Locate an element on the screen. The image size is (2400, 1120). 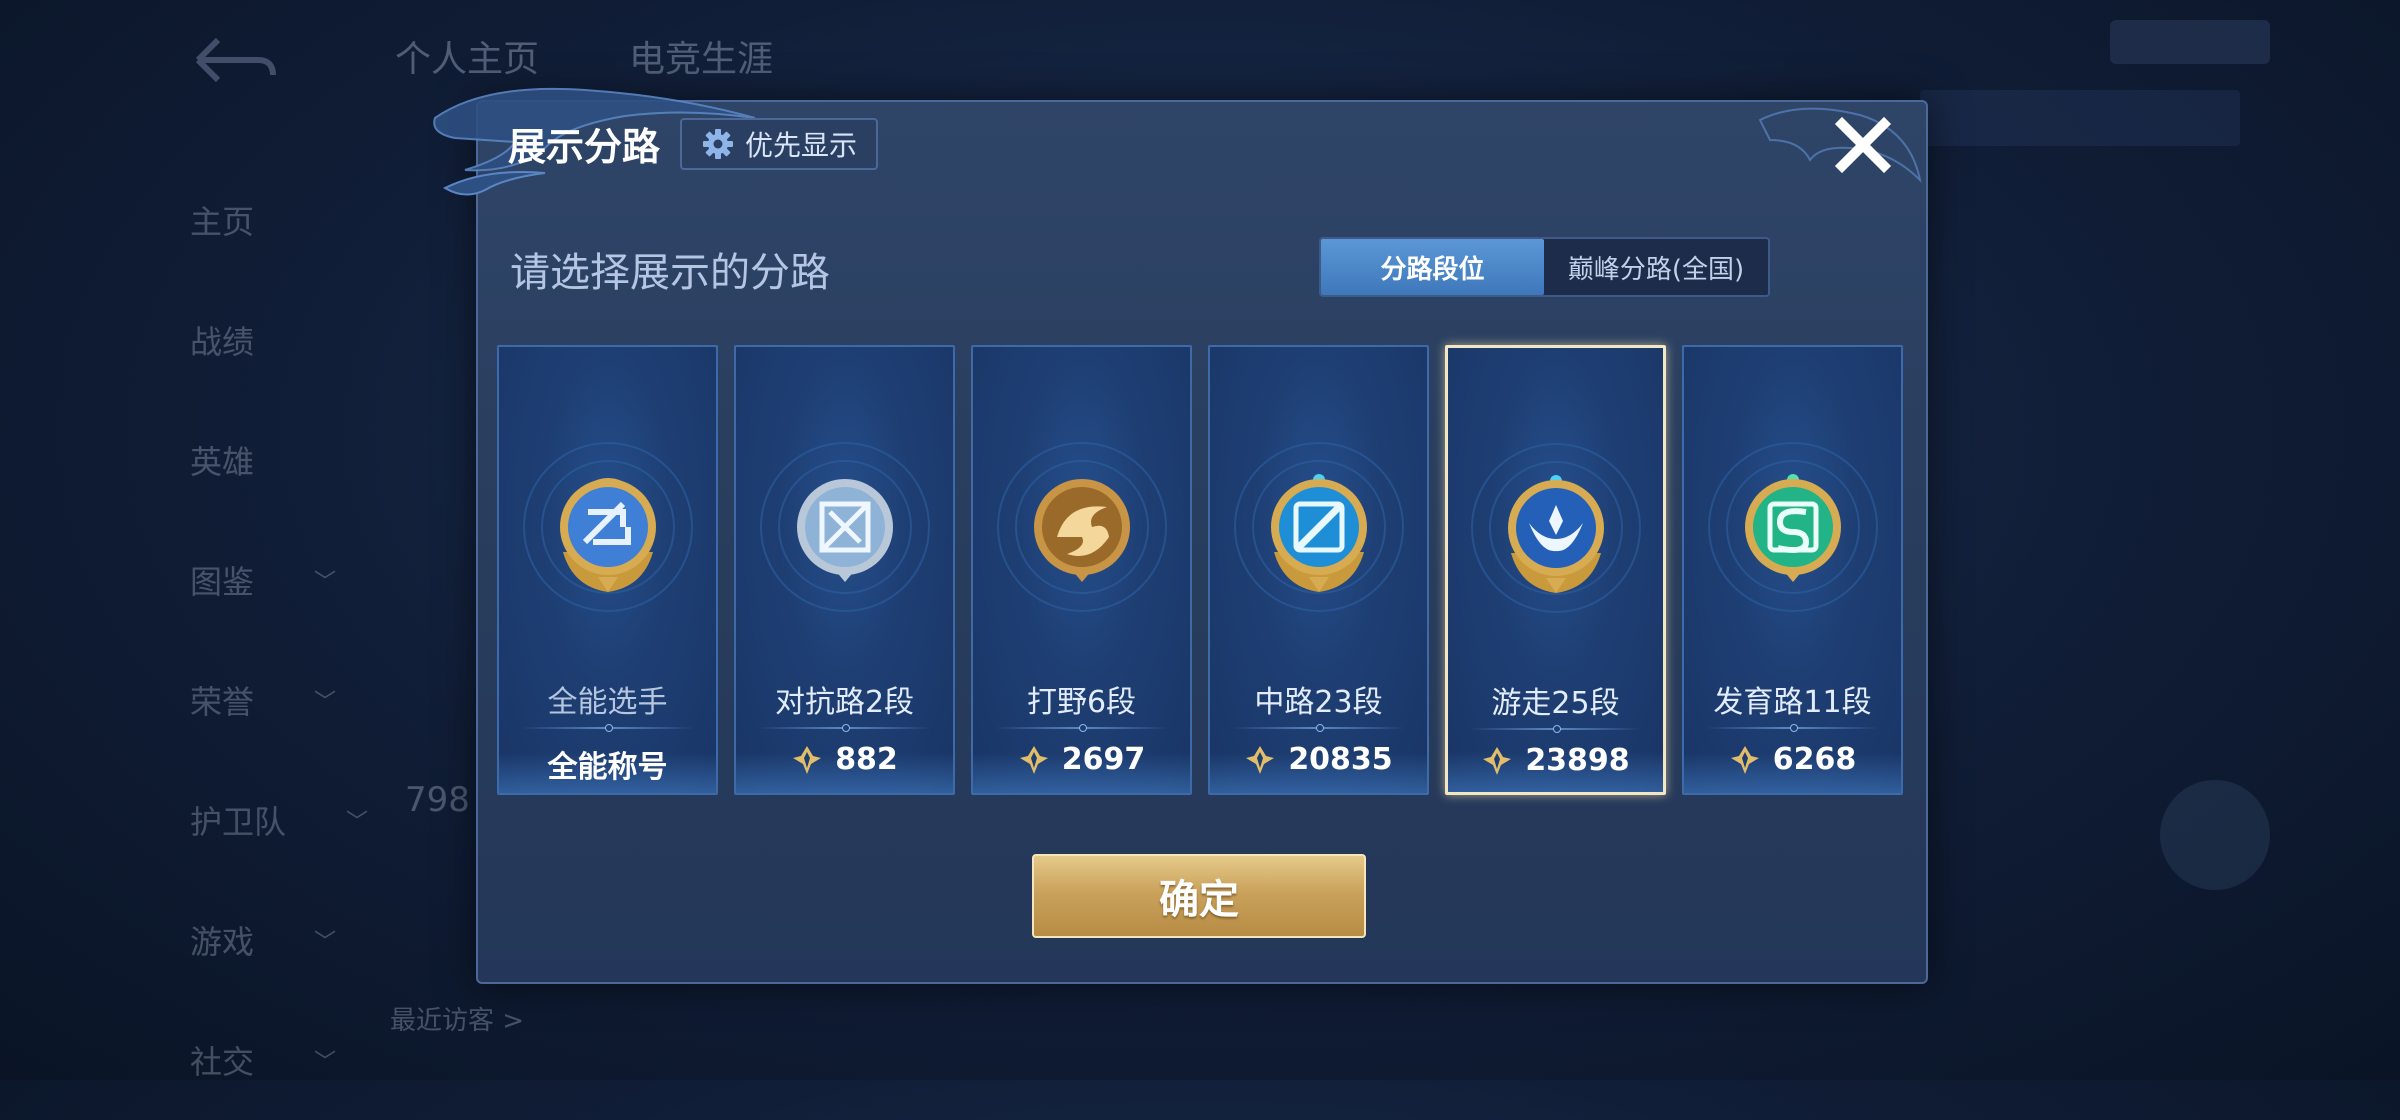
background-top-button is located at coordinates (2190, 42).